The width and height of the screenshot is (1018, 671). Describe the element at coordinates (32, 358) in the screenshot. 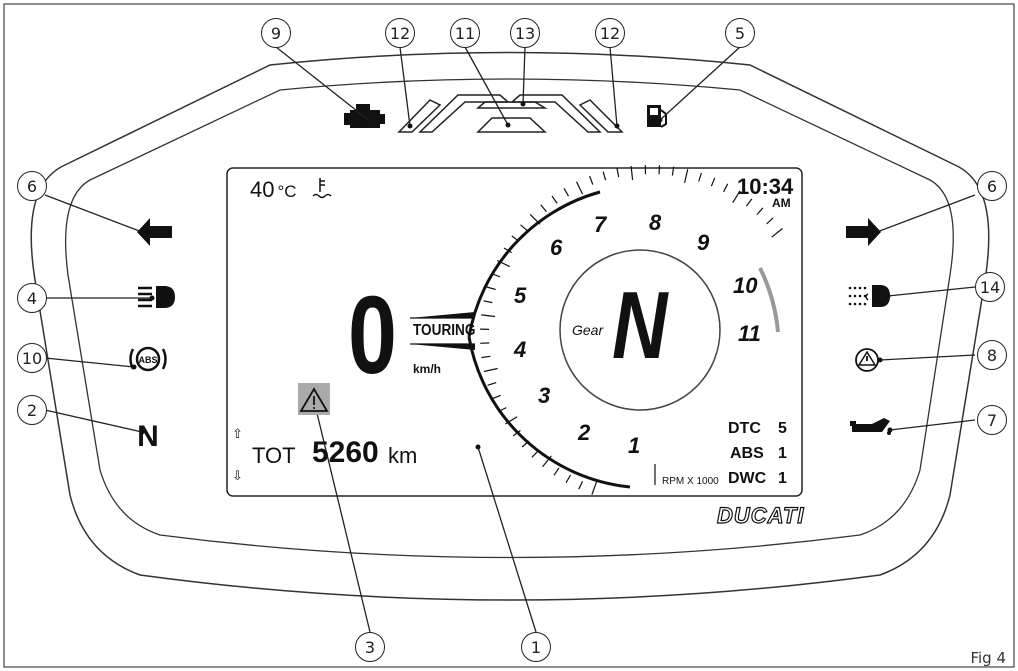

I see `callout-marker: 10` at that location.